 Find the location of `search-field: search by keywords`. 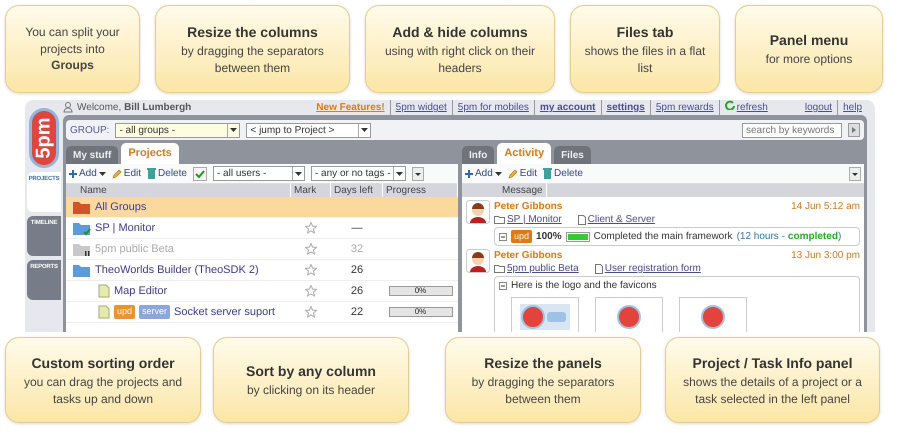

search-field: search by keywords is located at coordinates (792, 130).